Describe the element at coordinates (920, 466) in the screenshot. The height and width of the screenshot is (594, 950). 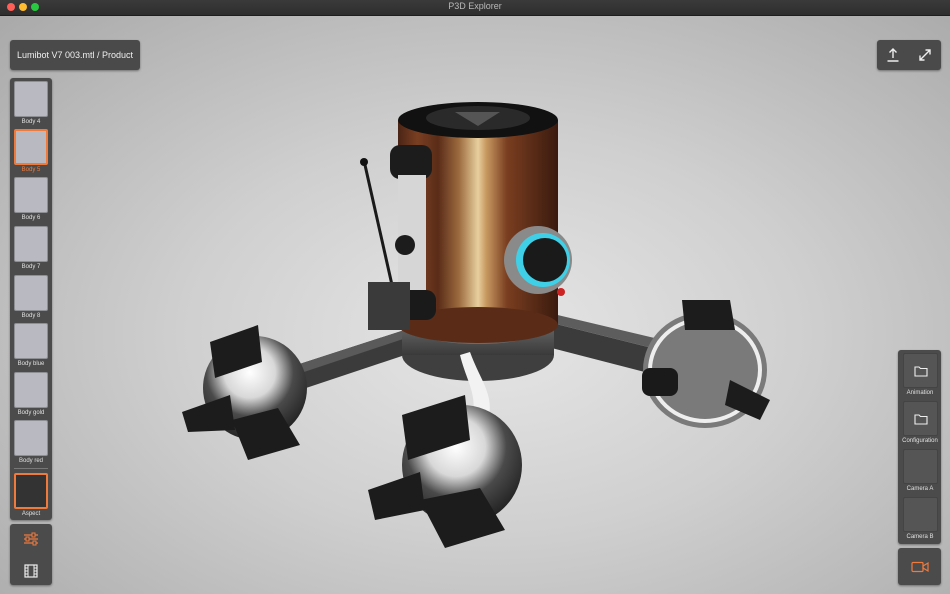
I see `camera-a-thumbnail` at that location.